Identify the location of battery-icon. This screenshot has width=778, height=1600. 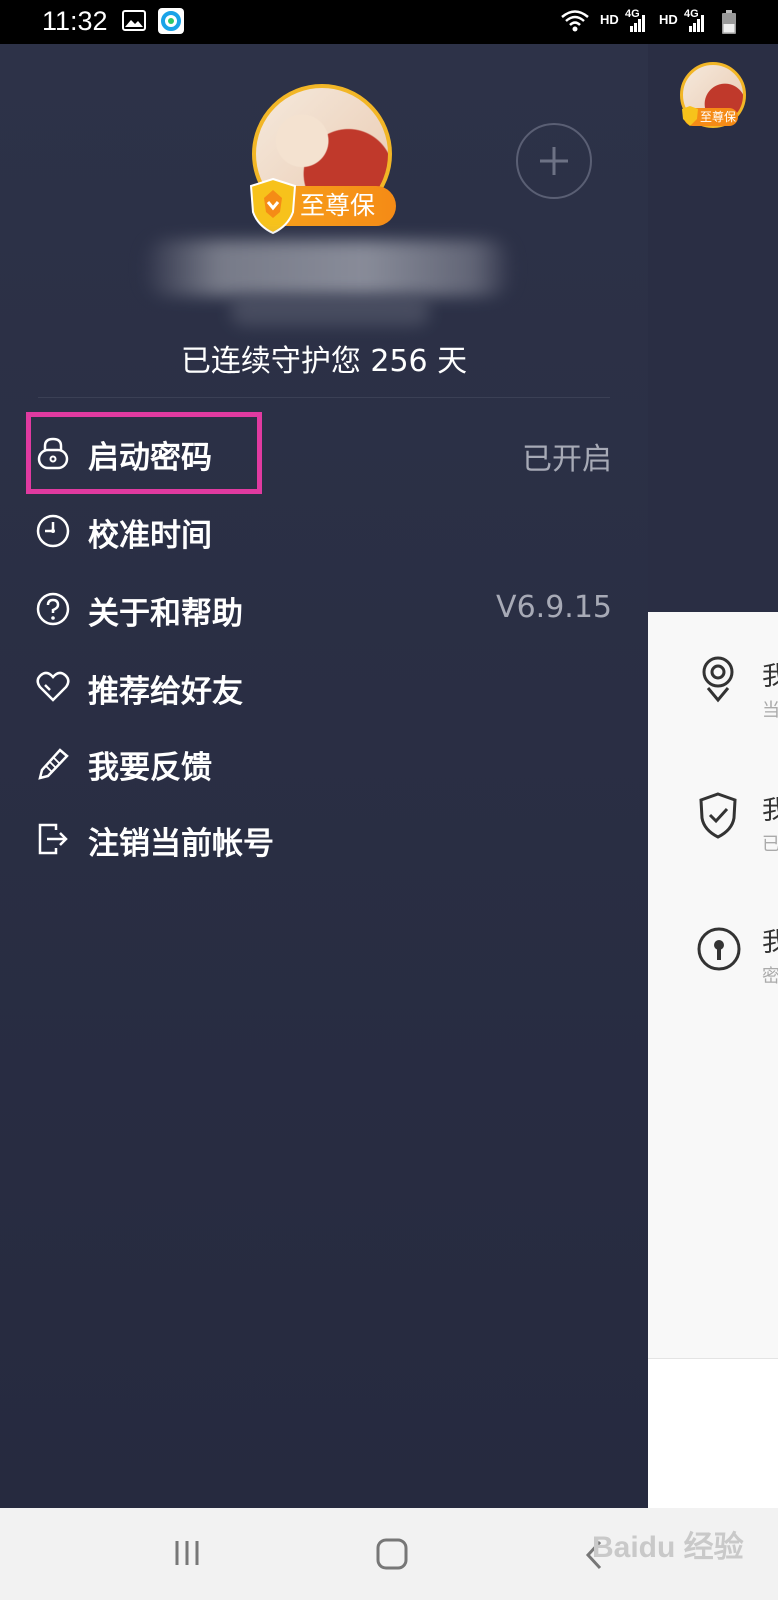
(729, 22).